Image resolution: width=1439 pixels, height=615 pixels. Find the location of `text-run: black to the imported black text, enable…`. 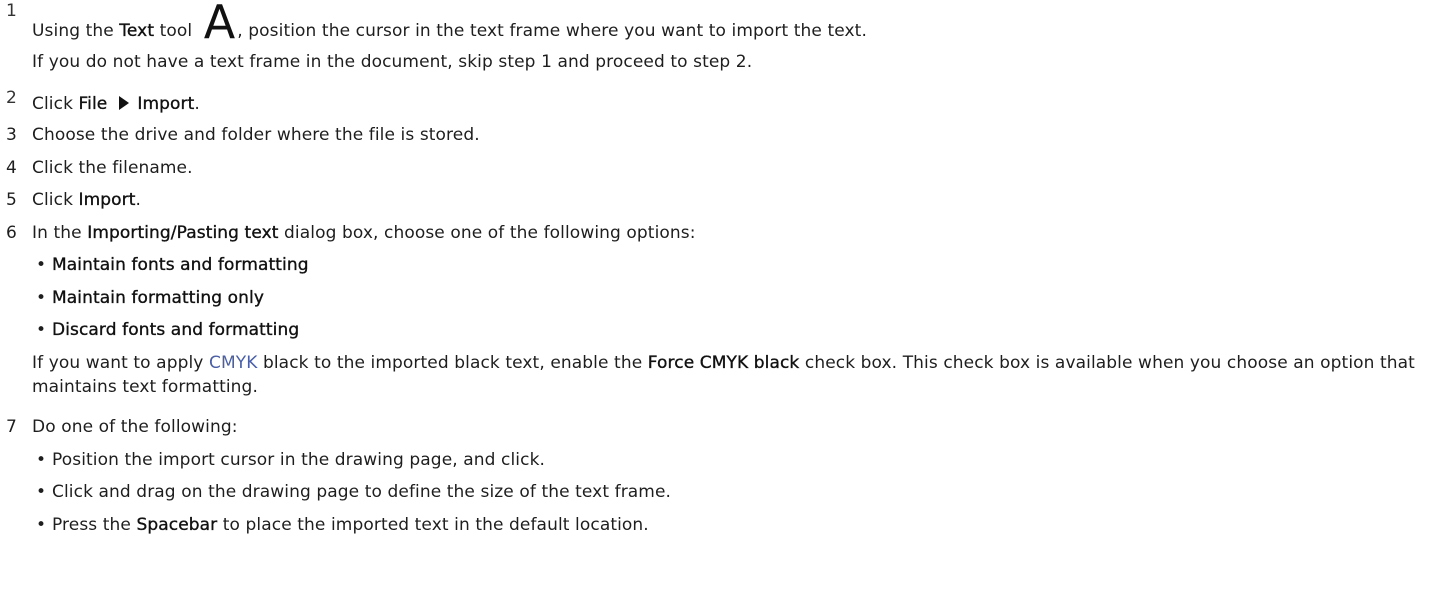

text-run: black to the imported black text, enable… is located at coordinates (452, 363).